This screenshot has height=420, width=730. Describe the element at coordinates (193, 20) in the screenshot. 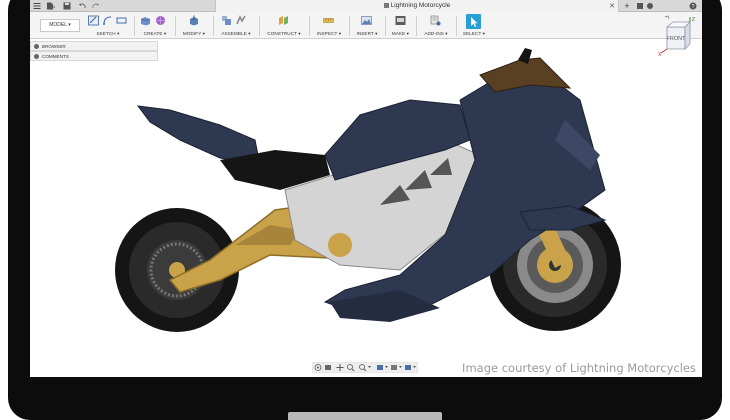

I see `press-pull-icon` at that location.